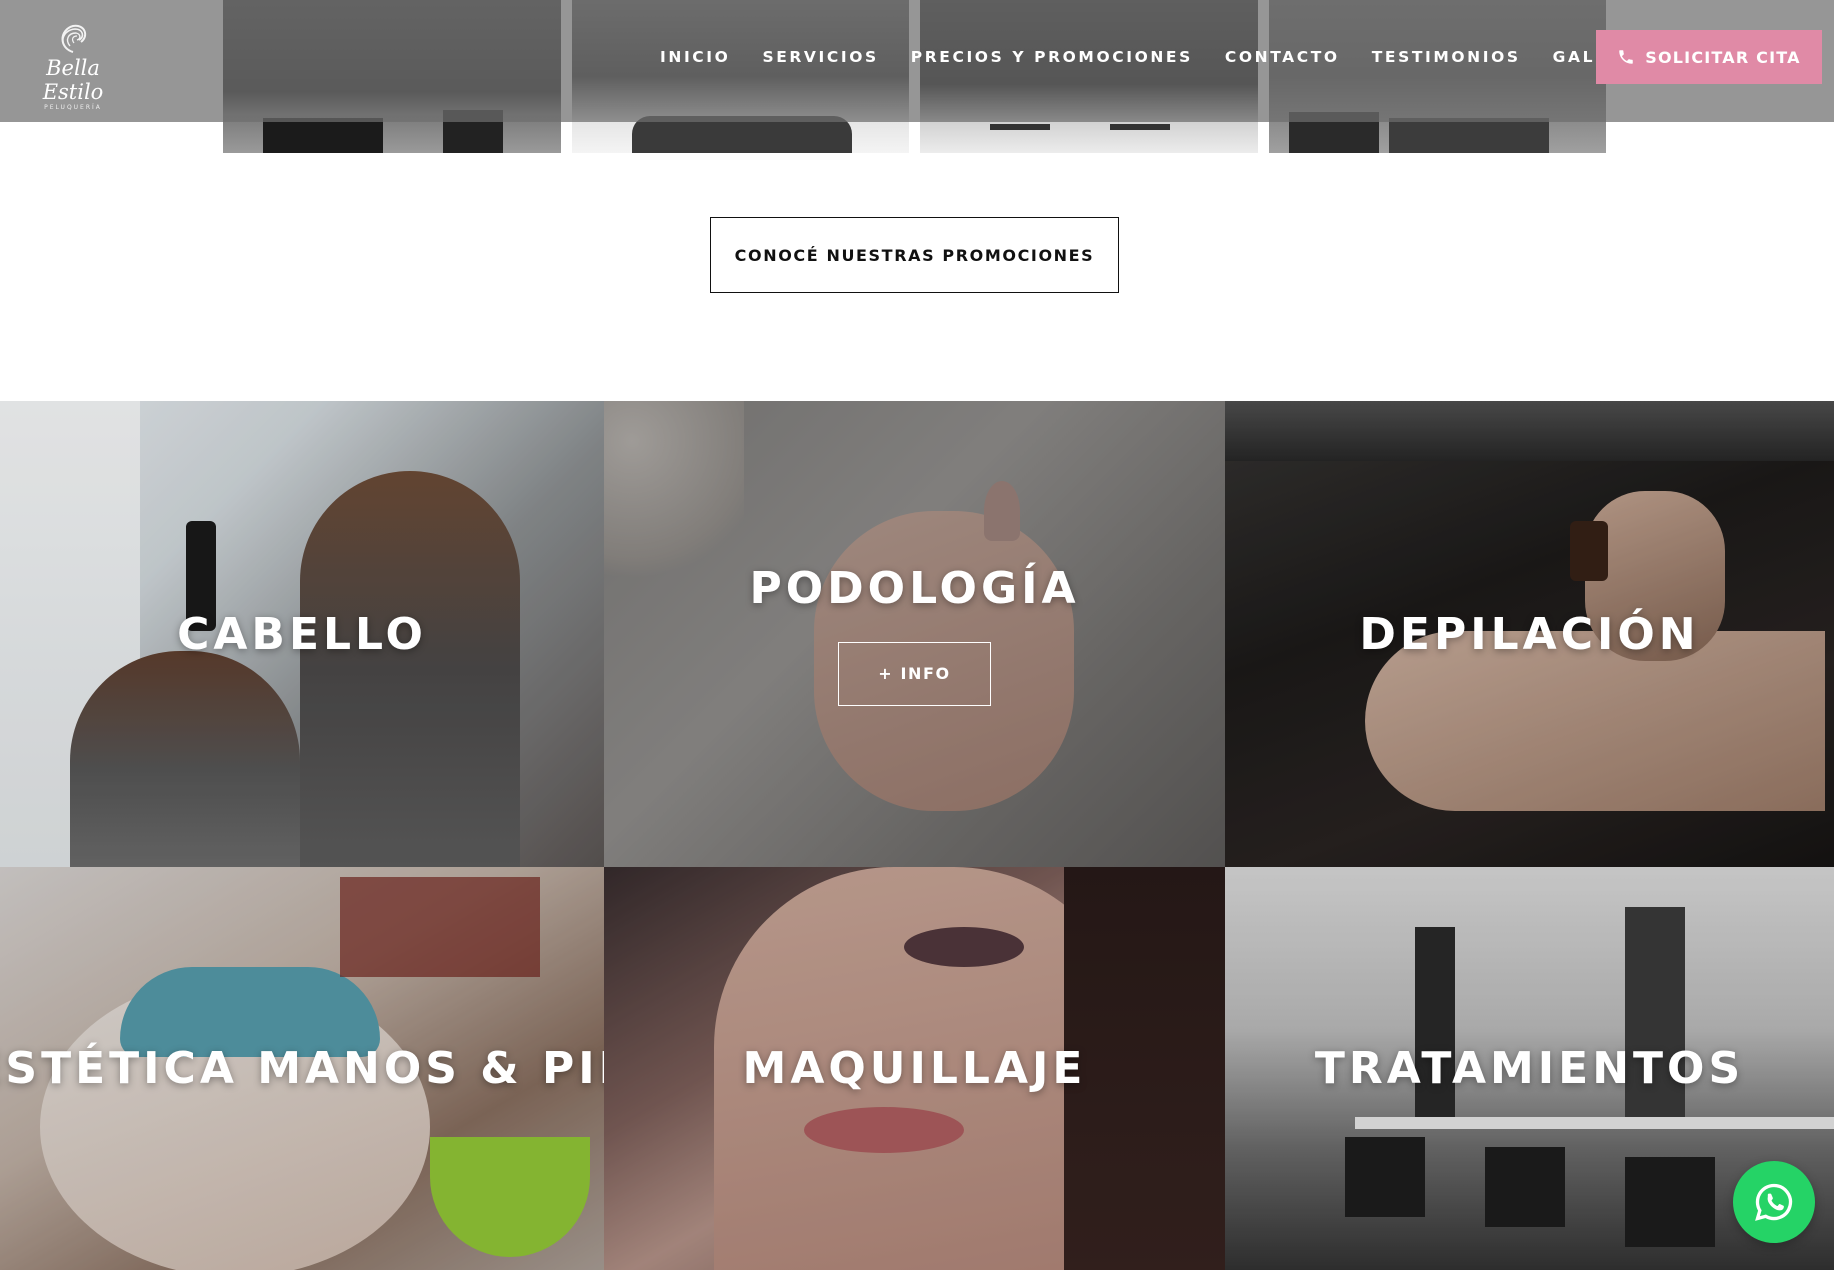 Image resolution: width=1834 pixels, height=1270 pixels. I want to click on solicitar-cita-label: SOLICITAR CITA, so click(1723, 57).